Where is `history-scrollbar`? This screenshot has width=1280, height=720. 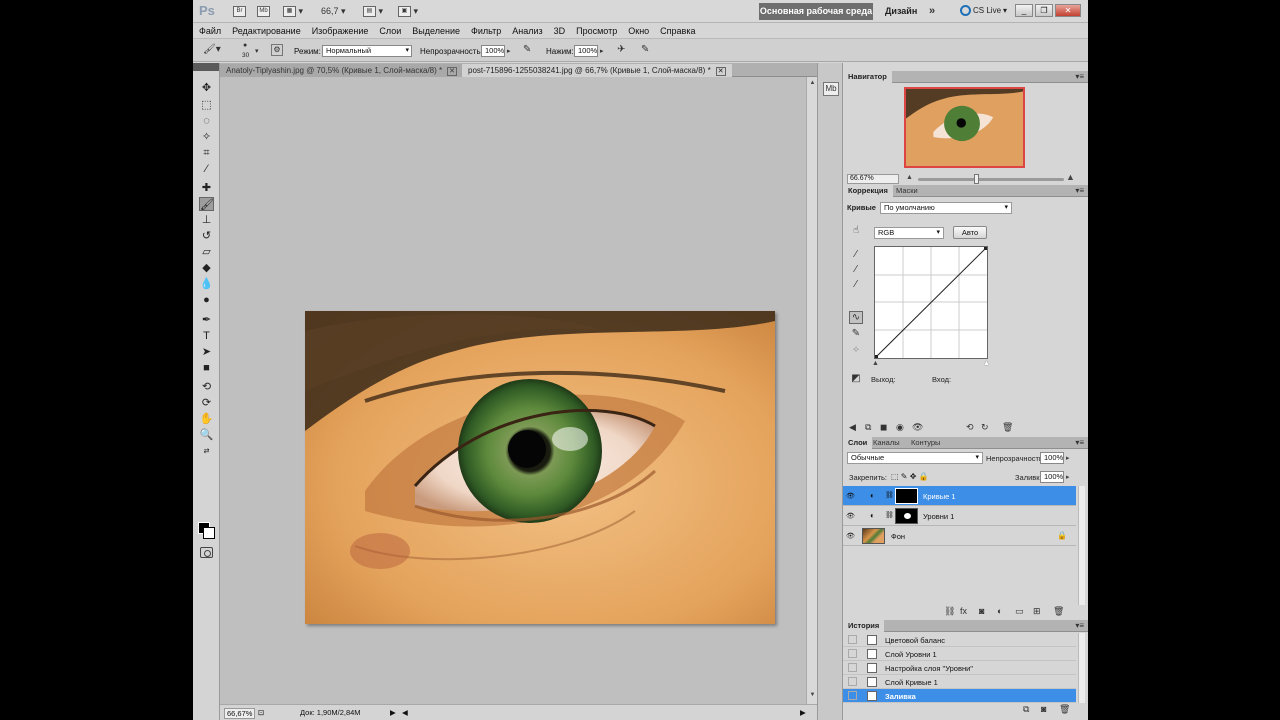
history-scrollbar is located at coordinates (1081, 668).